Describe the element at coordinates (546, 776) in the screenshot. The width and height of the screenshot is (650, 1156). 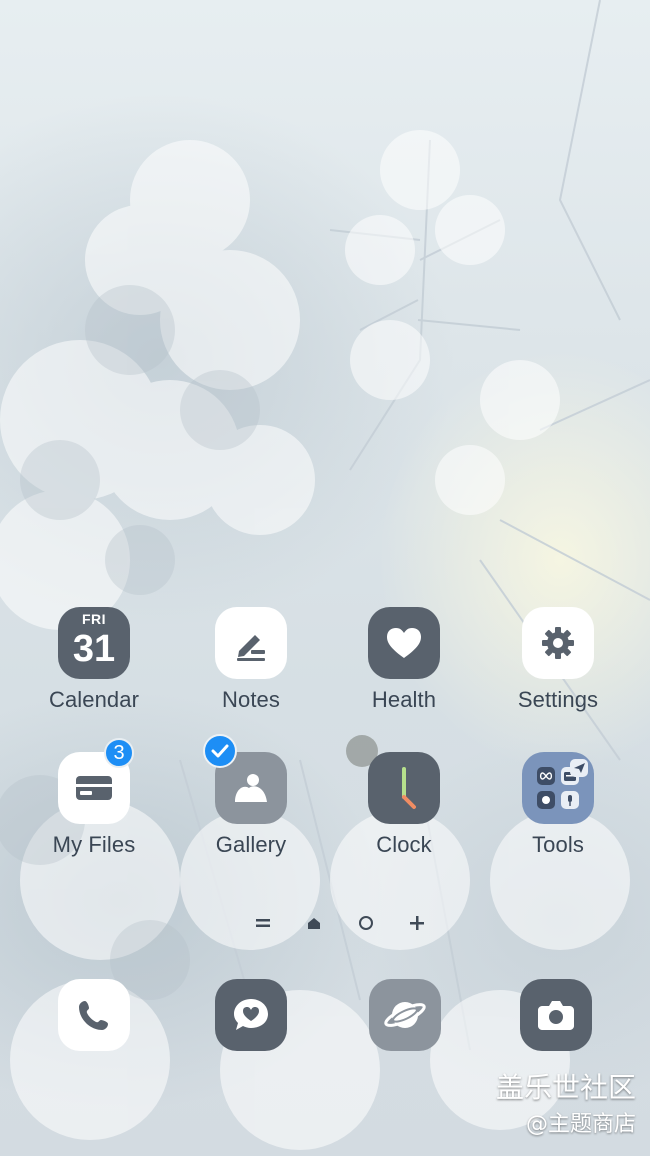
I see `infinity-mini-icon` at that location.